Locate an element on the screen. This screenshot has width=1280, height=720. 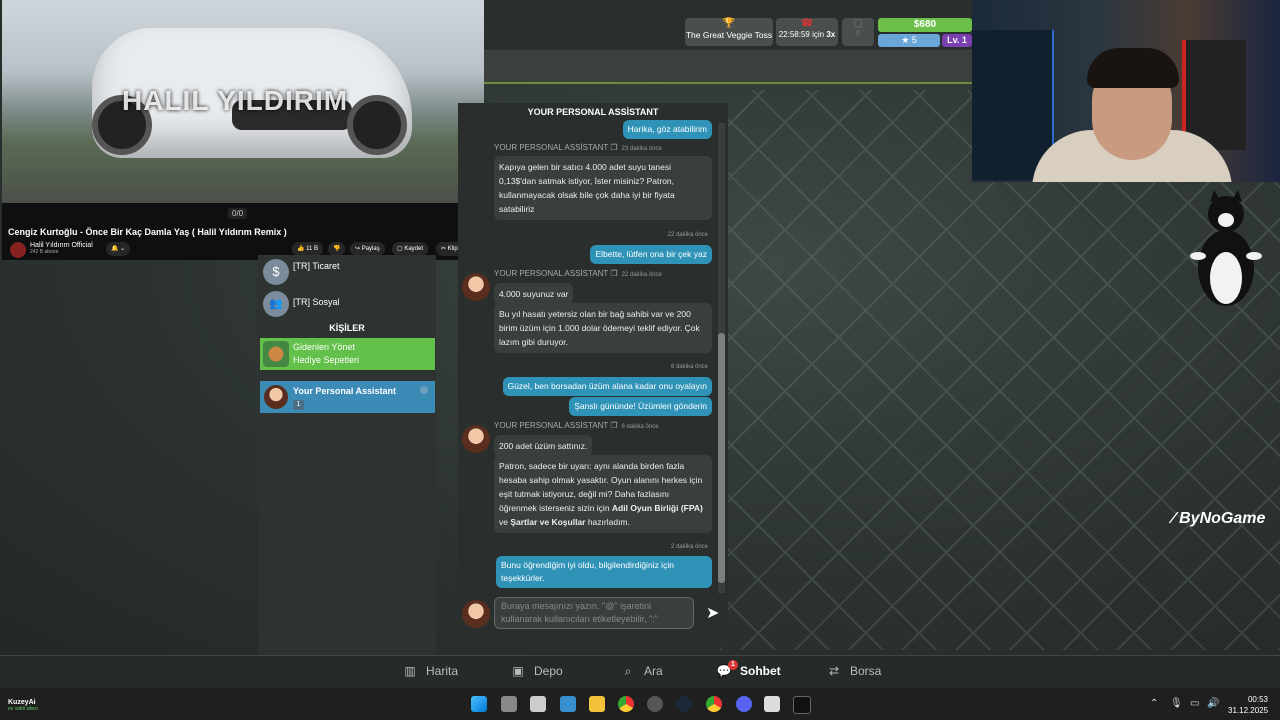
channel-info: Halil Yıldırım Official 242 B abone is located at coordinates (61, 248).